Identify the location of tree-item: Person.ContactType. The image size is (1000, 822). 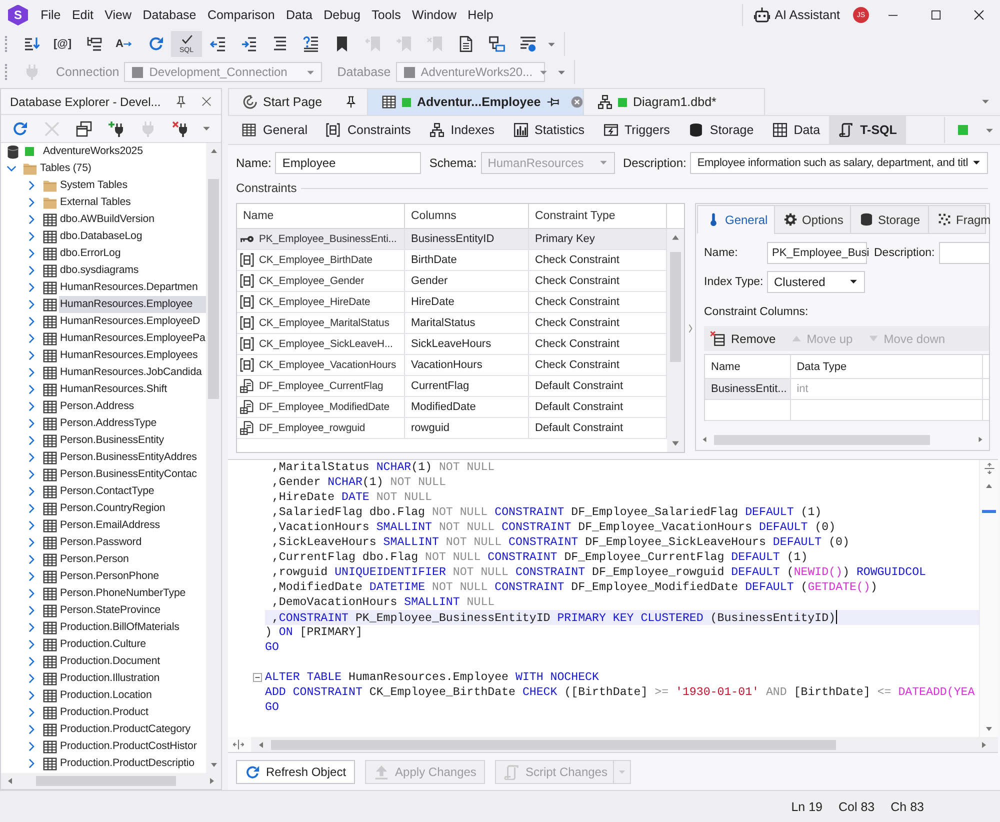
(107, 491).